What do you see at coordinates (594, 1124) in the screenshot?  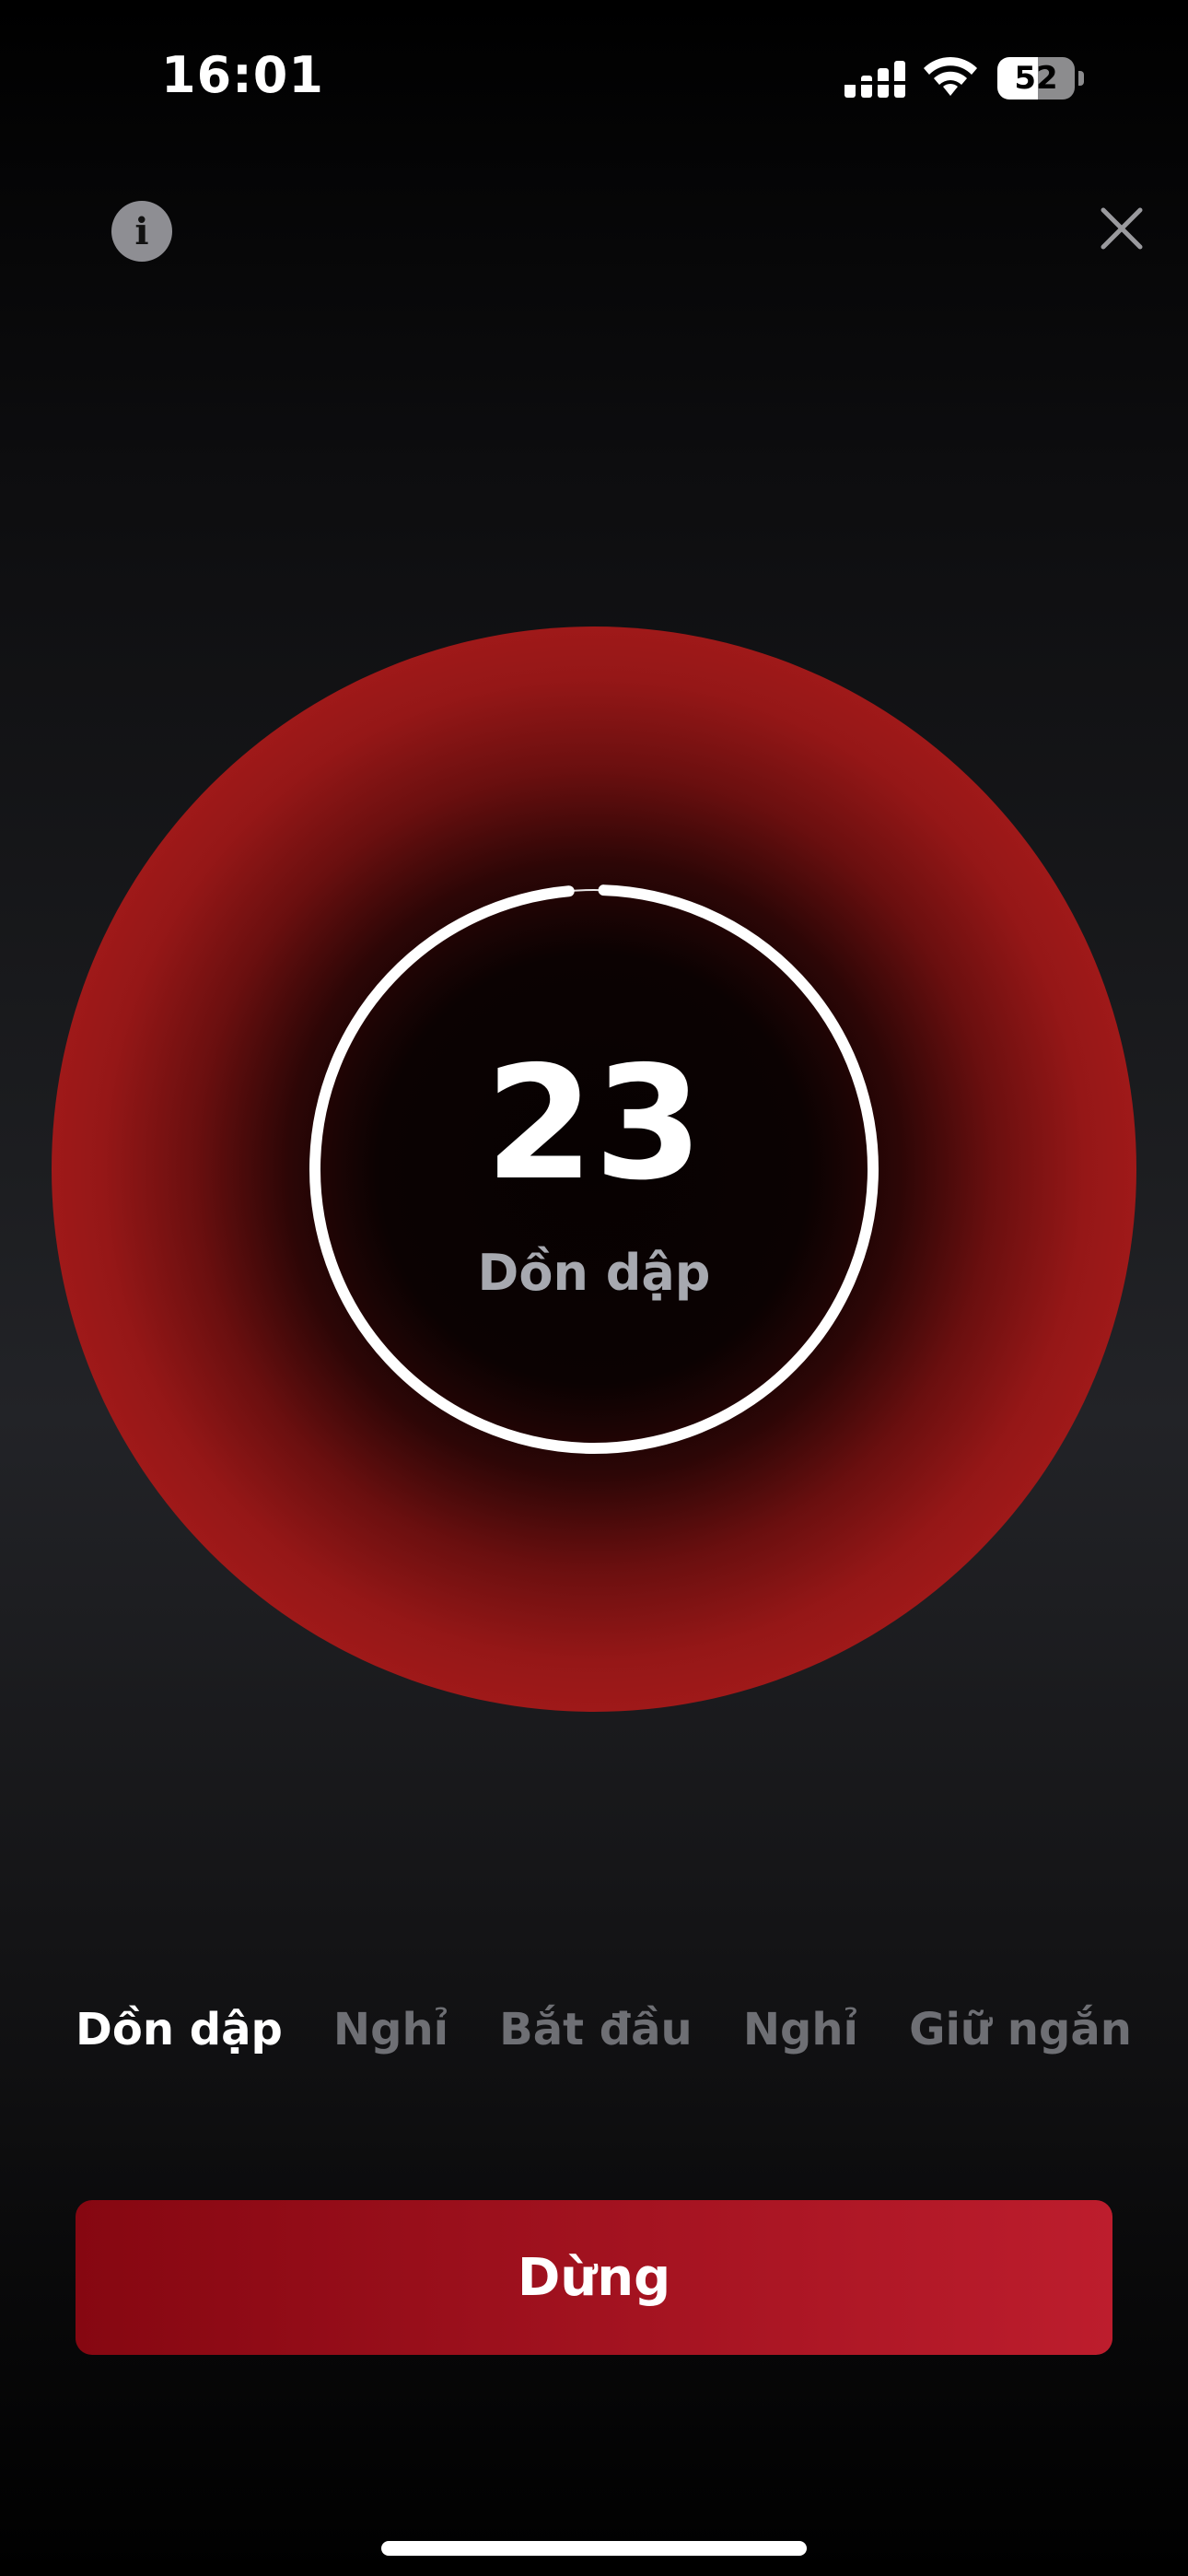 I see `breath-count: 23` at bounding box center [594, 1124].